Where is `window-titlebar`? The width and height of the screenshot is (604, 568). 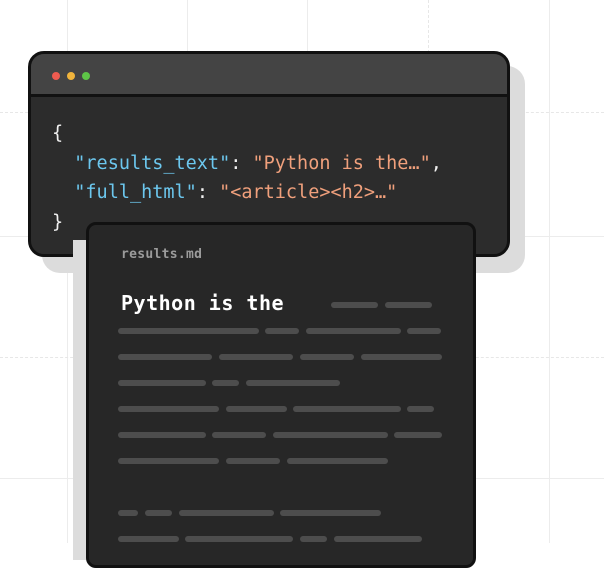
window-titlebar is located at coordinates (269, 75).